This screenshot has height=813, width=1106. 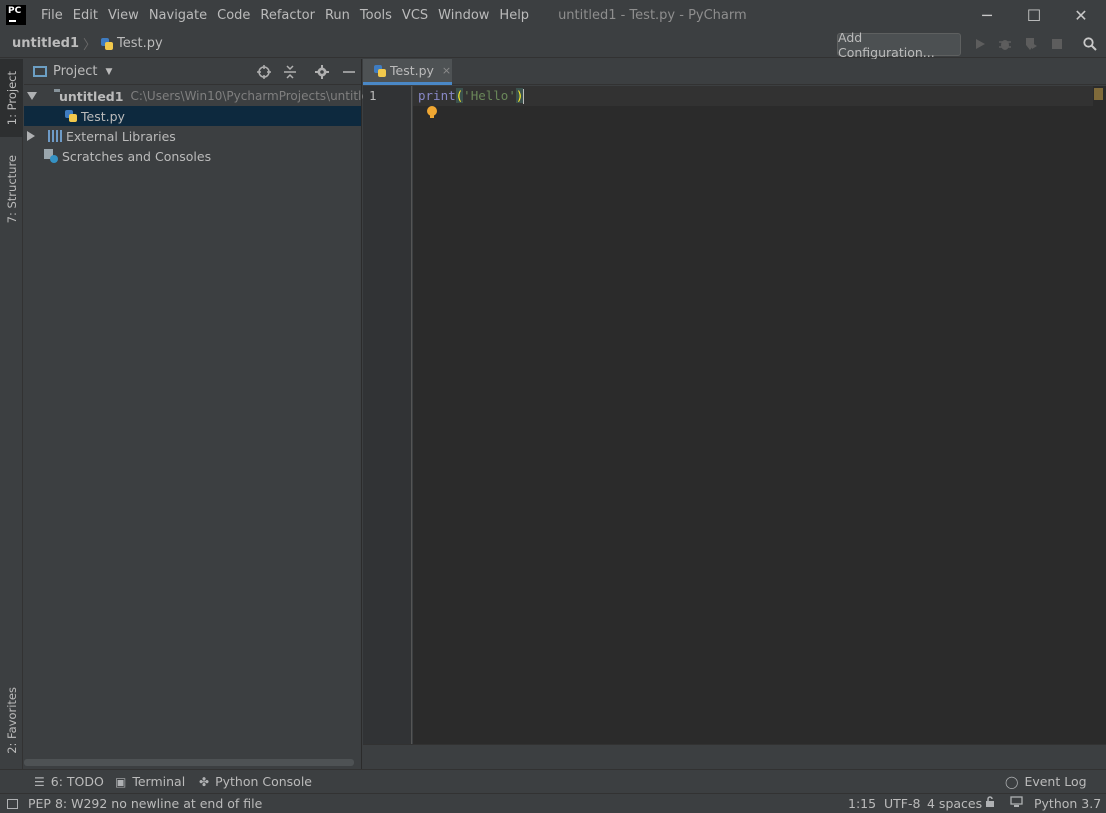 I want to click on text-cursor, so click(x=524, y=96).